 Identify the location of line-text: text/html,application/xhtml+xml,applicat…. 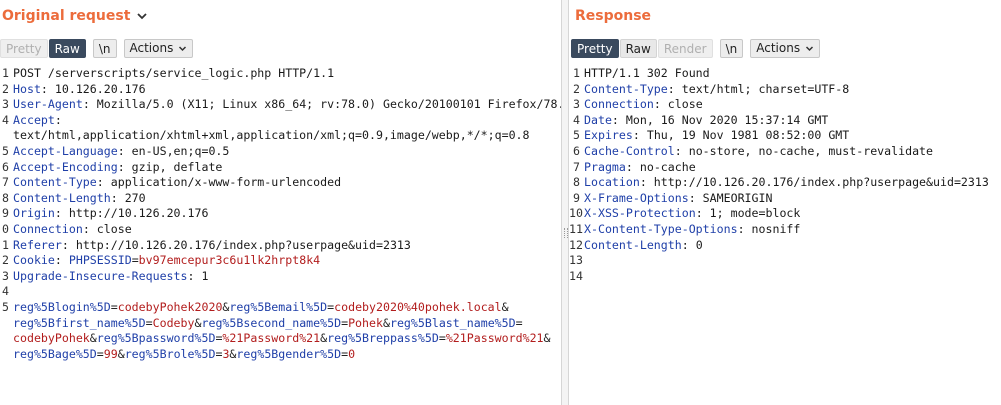
(271, 135).